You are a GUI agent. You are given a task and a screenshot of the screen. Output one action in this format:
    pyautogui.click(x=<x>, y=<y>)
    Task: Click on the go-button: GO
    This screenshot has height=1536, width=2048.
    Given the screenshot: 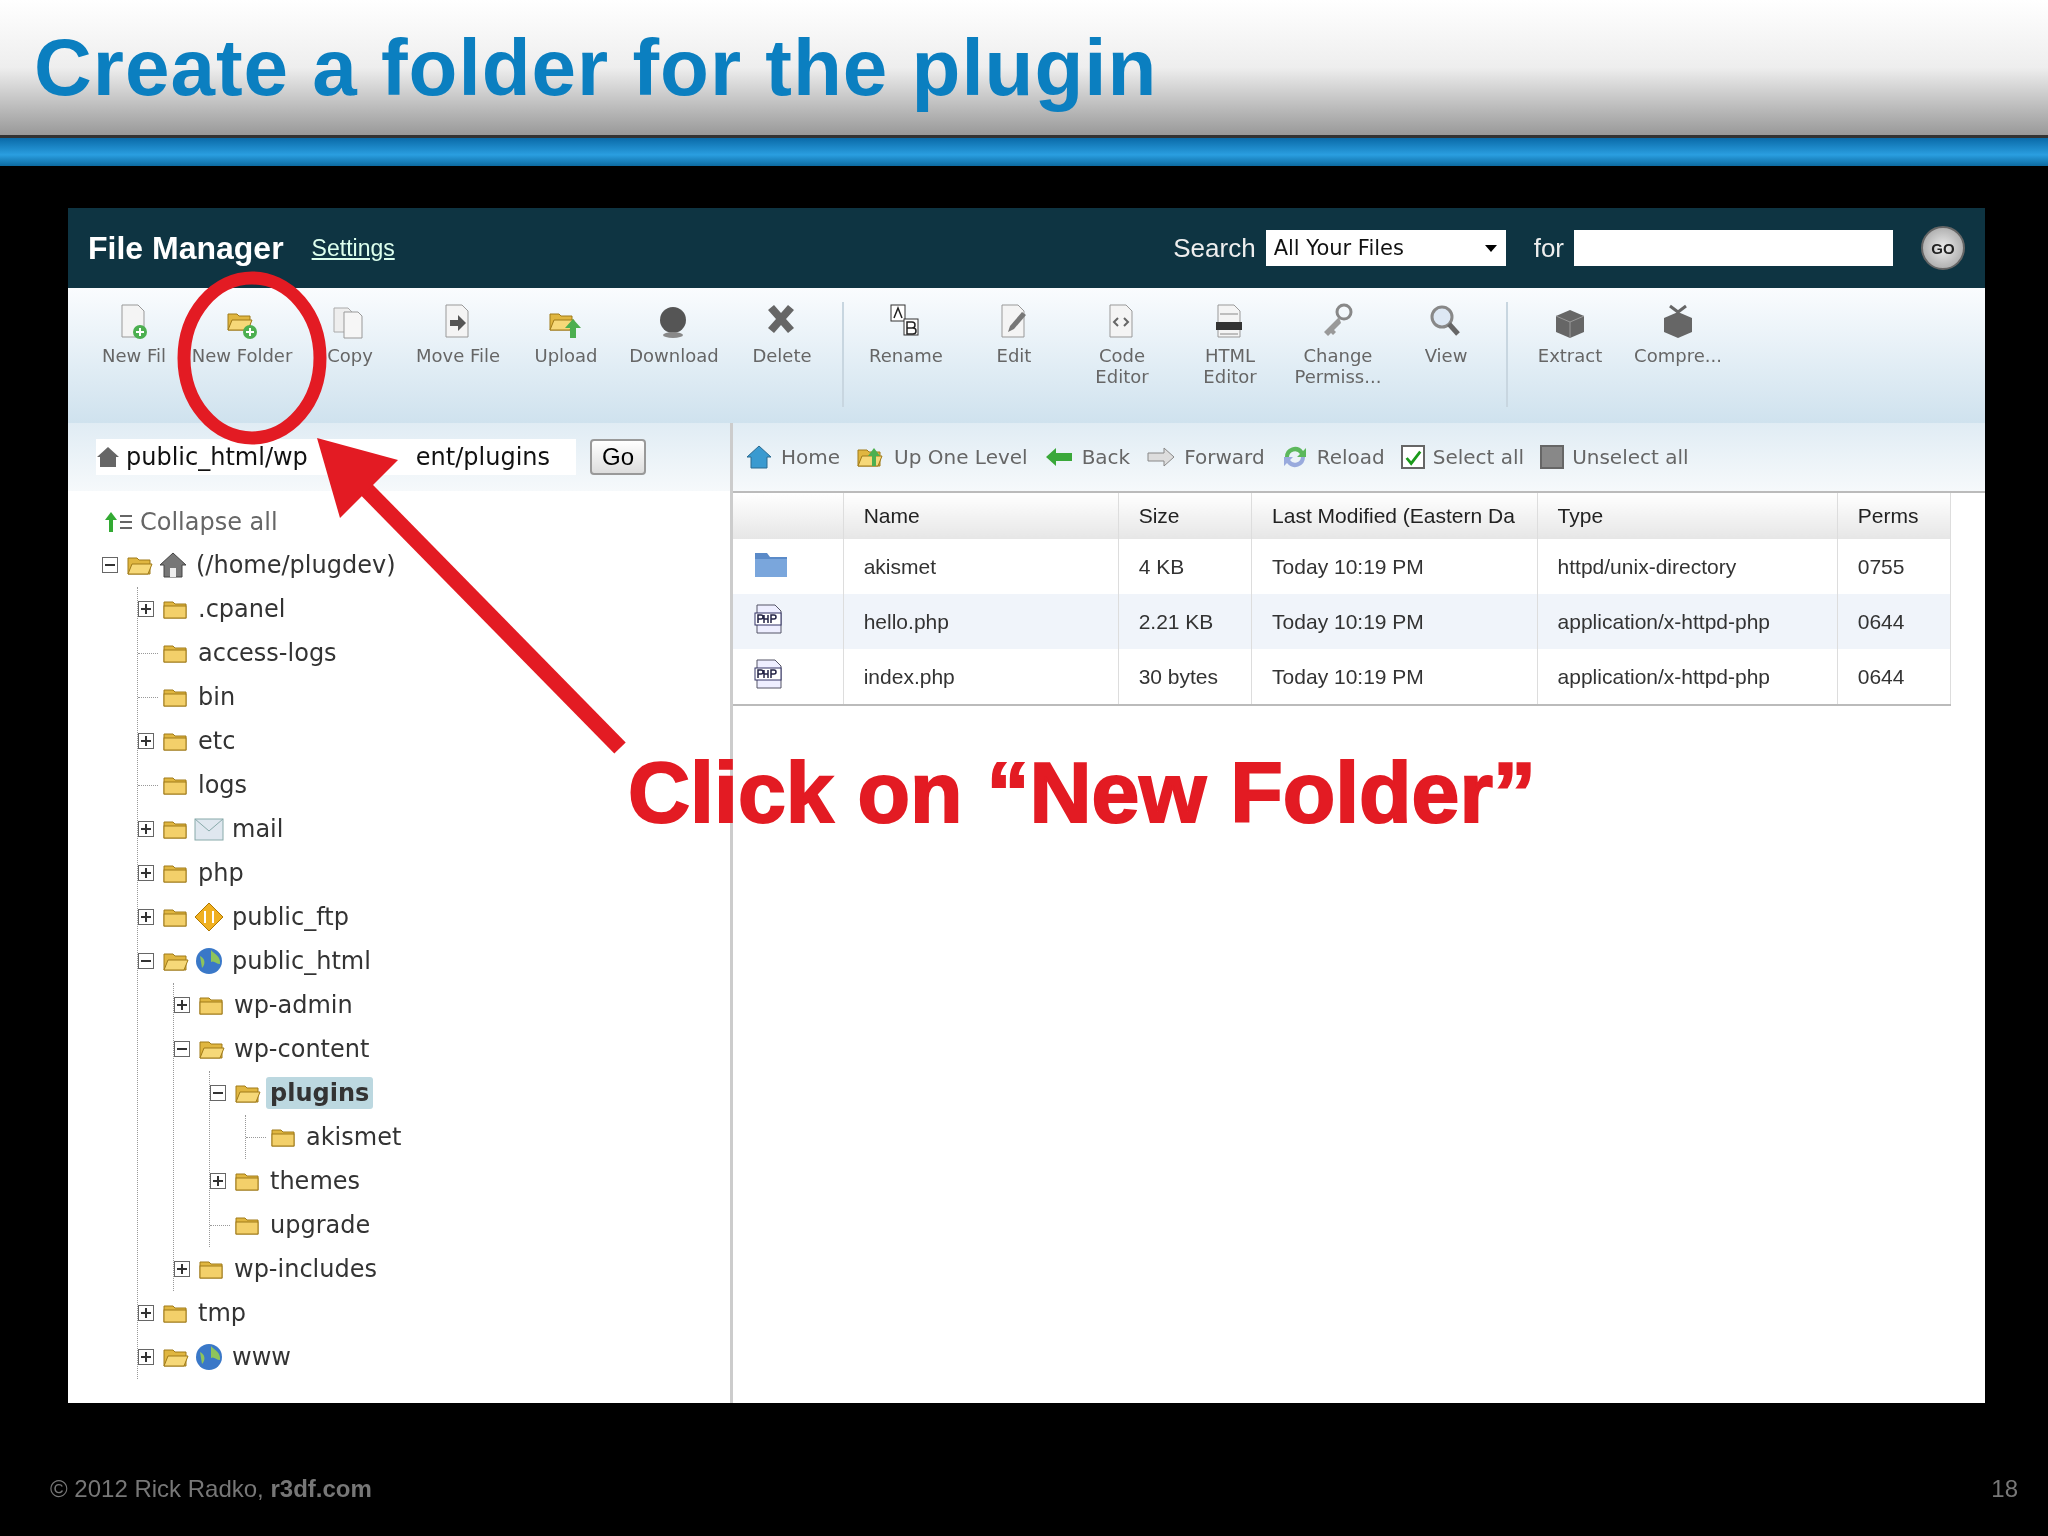 What is the action you would take?
    pyautogui.click(x=1943, y=248)
    